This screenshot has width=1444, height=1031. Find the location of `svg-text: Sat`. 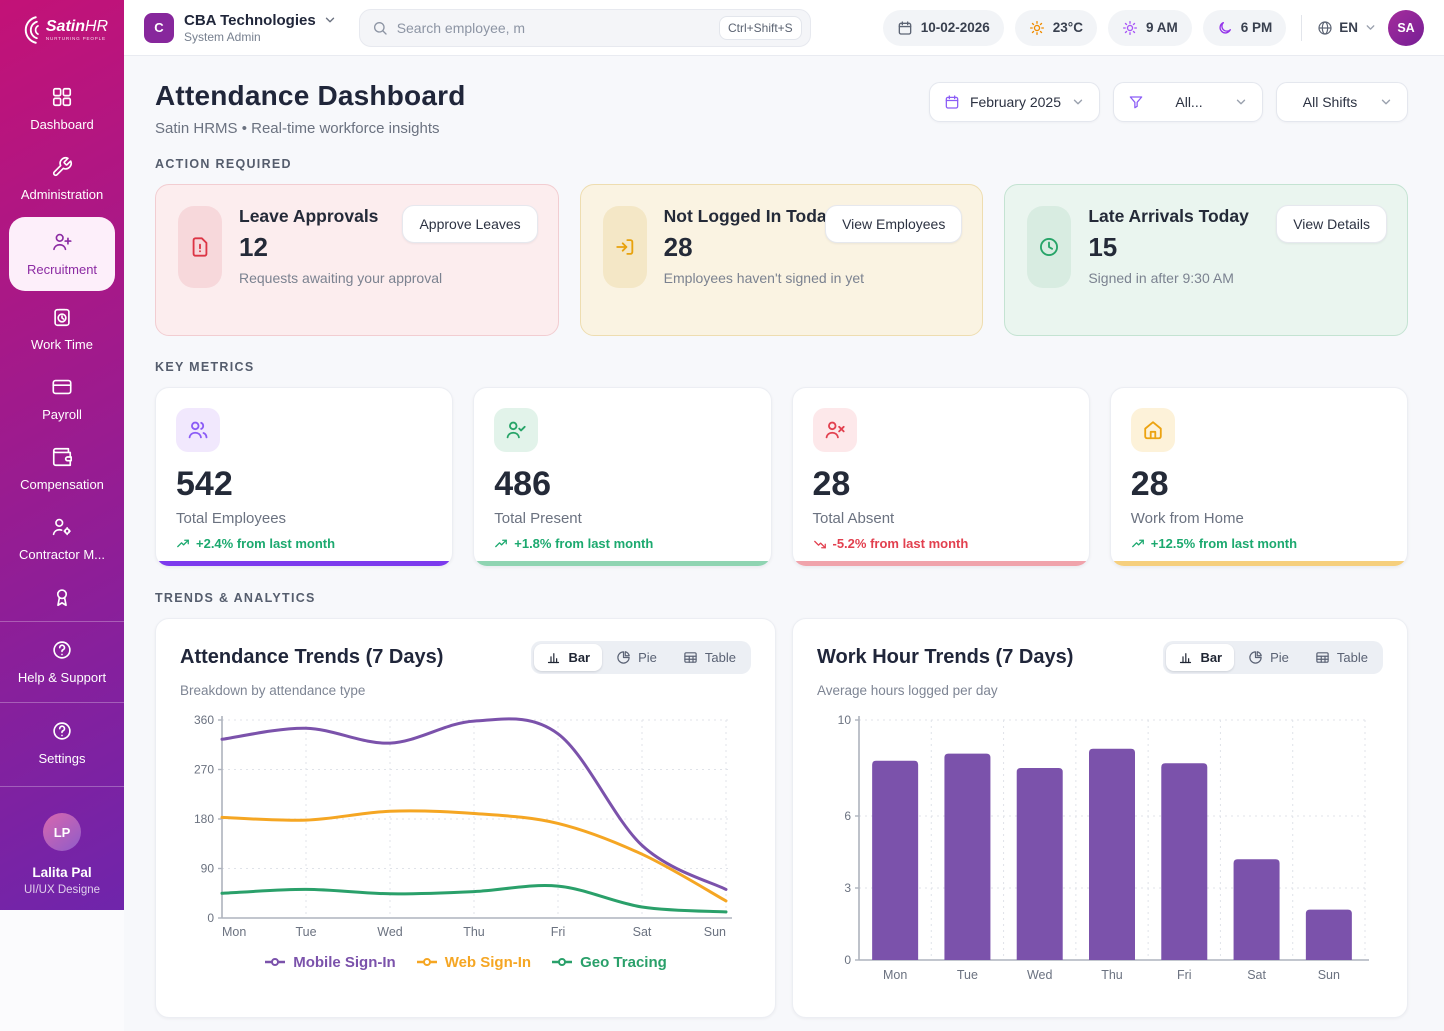

svg-text: Sat is located at coordinates (1256, 975).